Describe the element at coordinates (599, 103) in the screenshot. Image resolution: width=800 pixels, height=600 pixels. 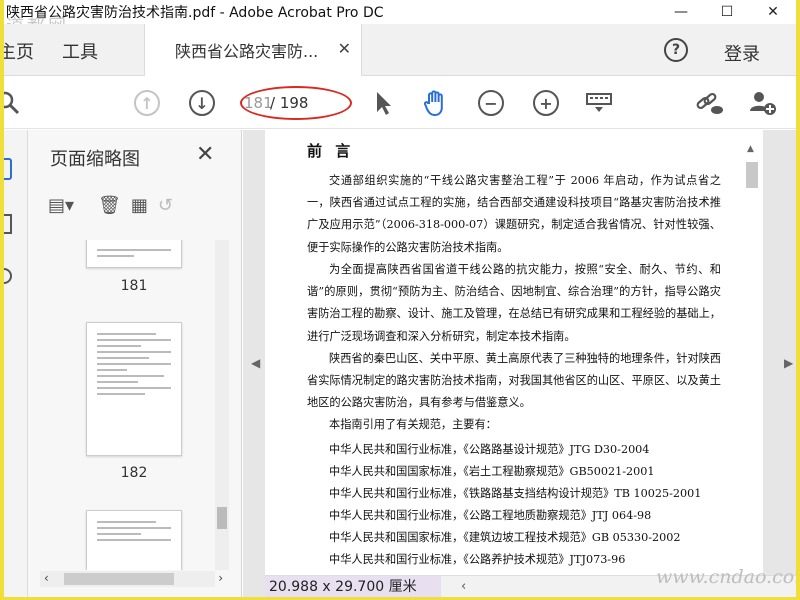
I see `keyboard-icon` at that location.